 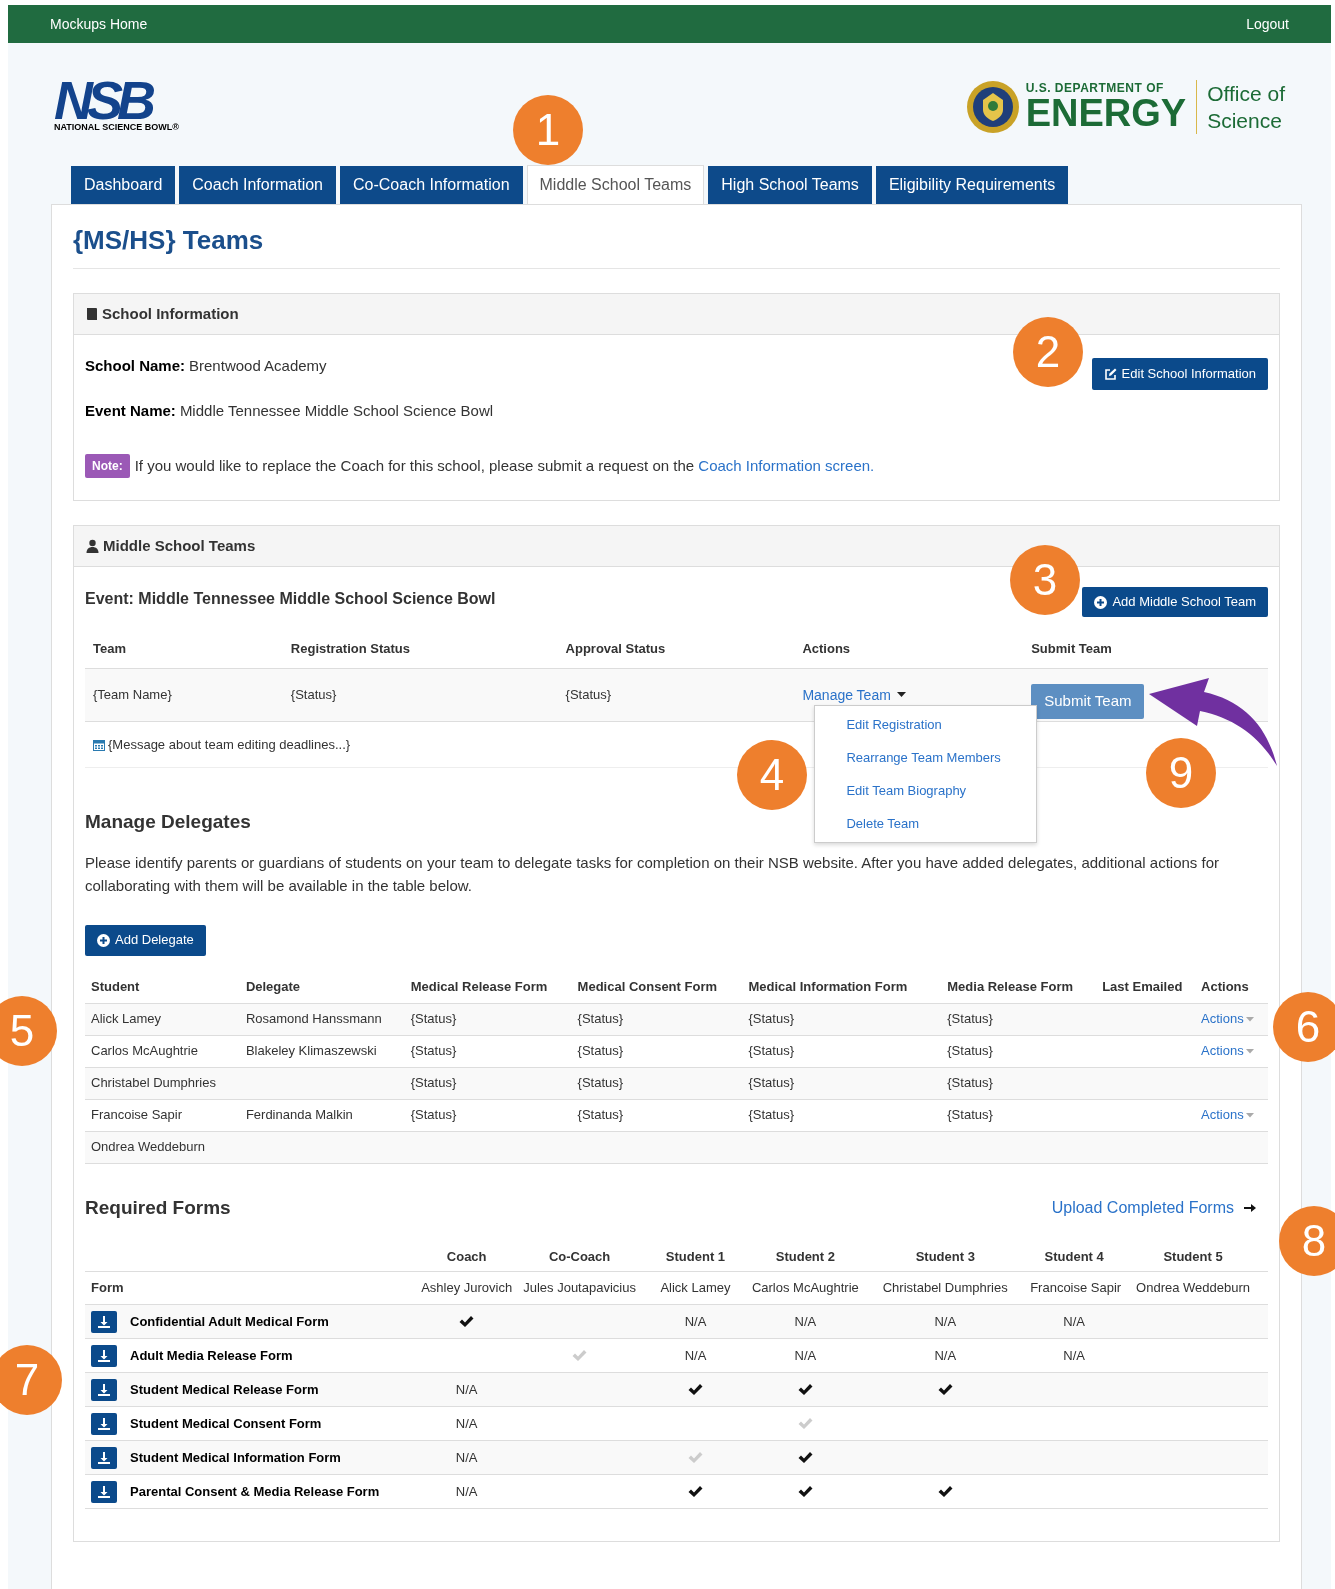 I want to click on form-name: Confidential Adult Medical Form, so click(x=229, y=1321).